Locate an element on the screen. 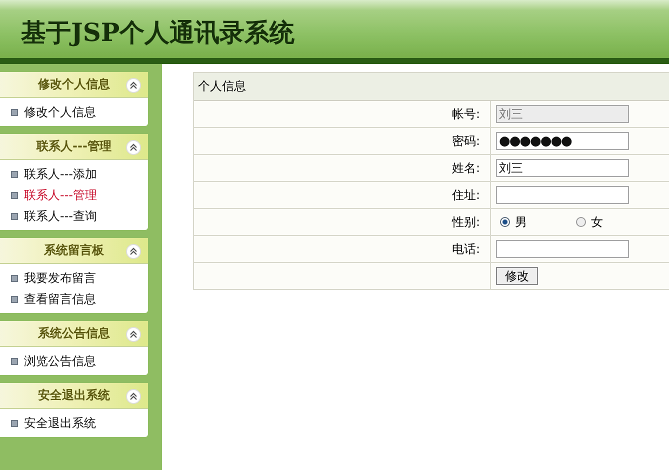  sidebar-link: 联系人---管理 is located at coordinates (60, 195).